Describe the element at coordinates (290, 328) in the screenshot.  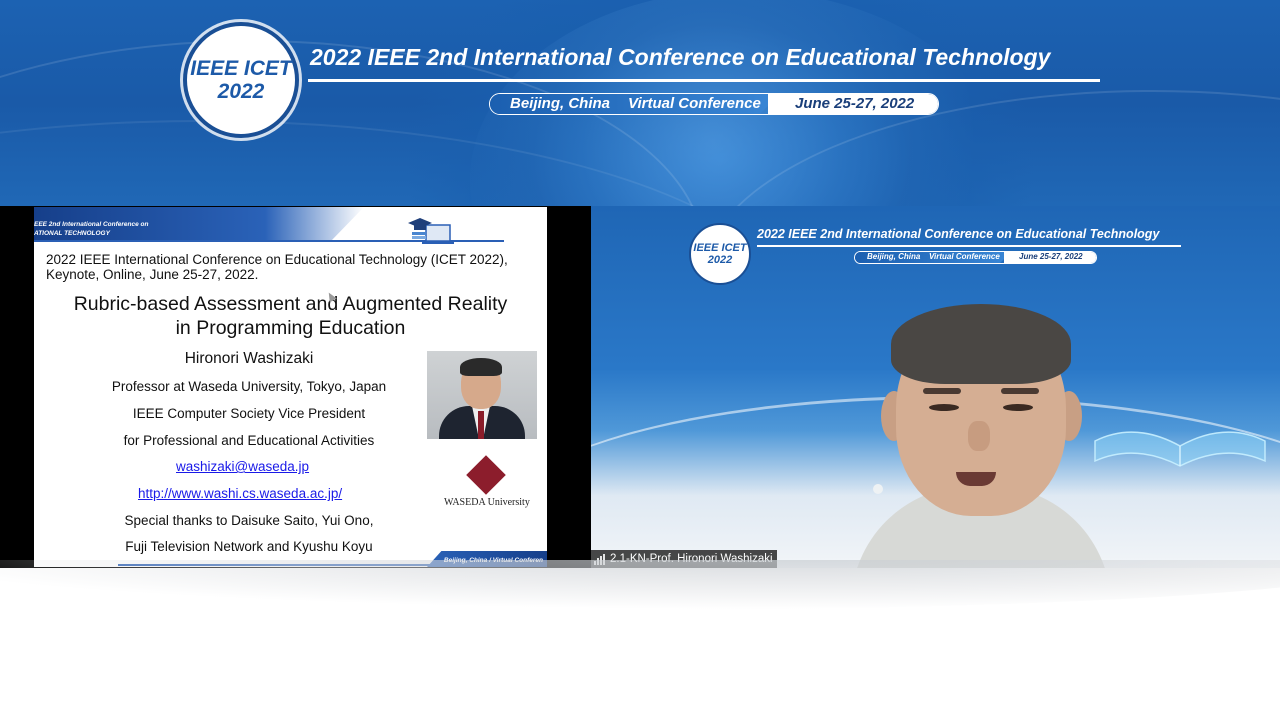
I see `slide-title-line-2: in Programming Education` at that location.